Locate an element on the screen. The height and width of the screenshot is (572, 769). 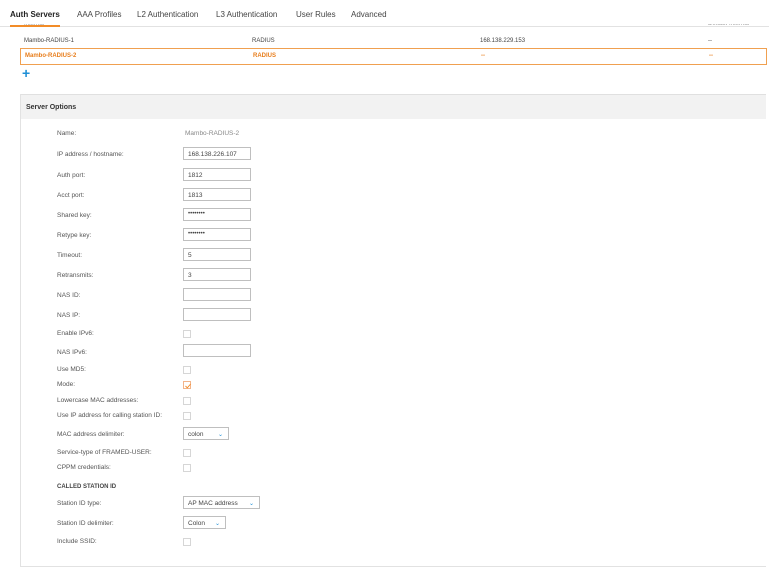
server-name: Mambo-RADIUS-1 is located at coordinates (49, 41).